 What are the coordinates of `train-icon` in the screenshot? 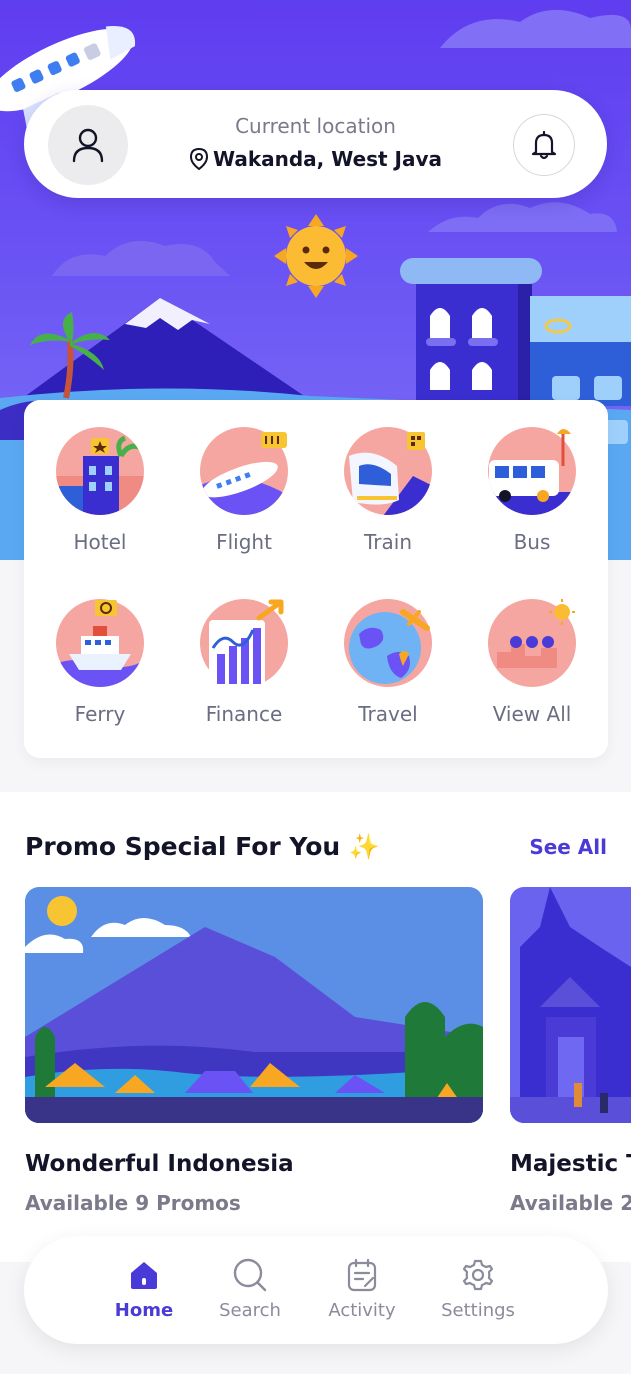 It's located at (388, 471).